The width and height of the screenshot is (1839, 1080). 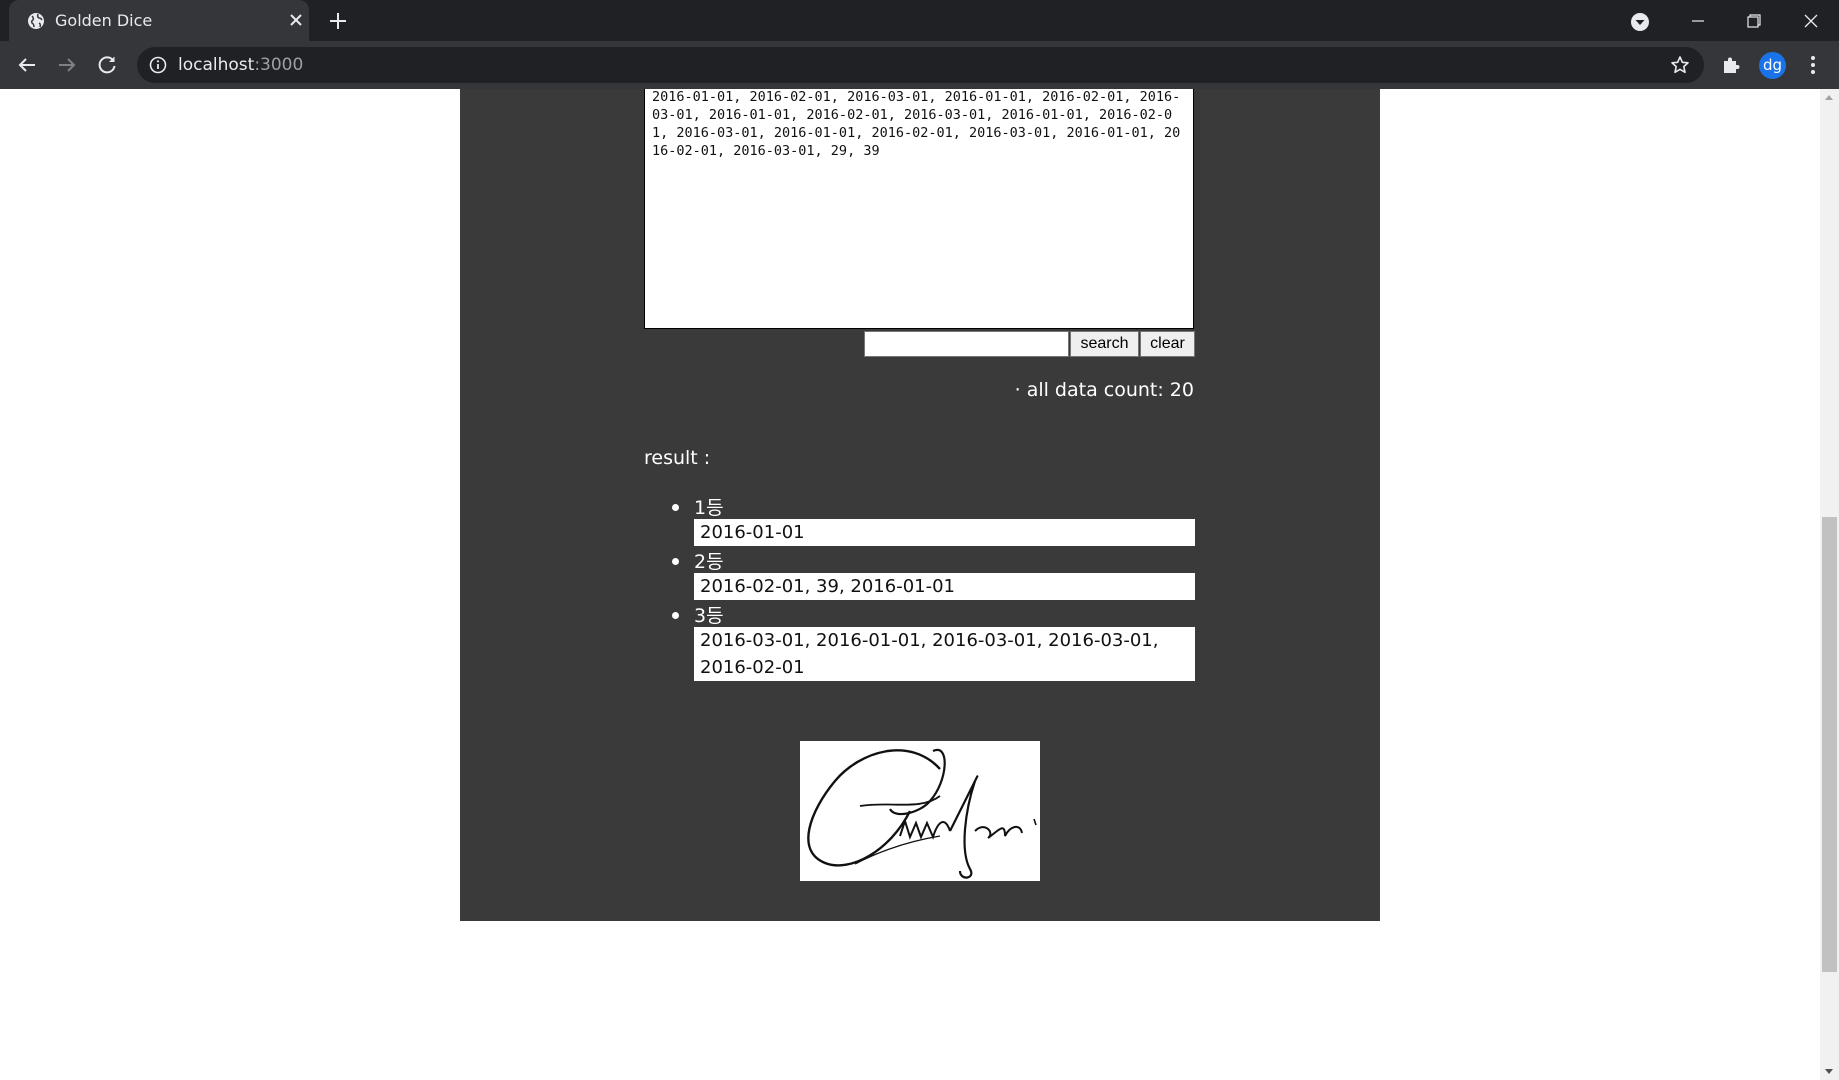 What do you see at coordinates (1732, 65) in the screenshot?
I see `extensions-icon` at bounding box center [1732, 65].